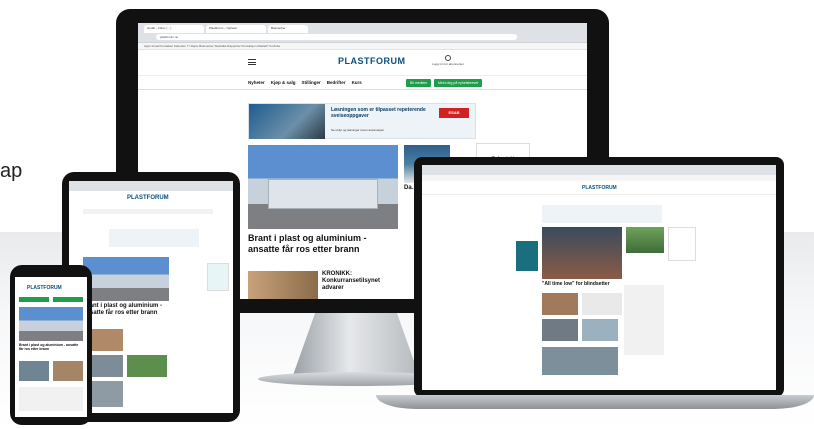 This screenshot has height=429, width=814. What do you see at coordinates (336, 82) in the screenshot?
I see `nav-item-bedrifter: Bedrifter` at bounding box center [336, 82].